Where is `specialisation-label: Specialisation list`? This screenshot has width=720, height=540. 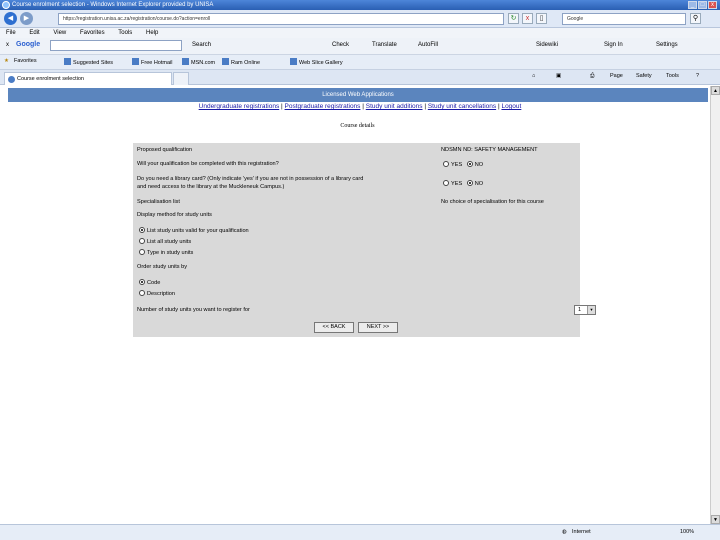
specialisation-label: Specialisation list is located at coordinates (158, 202).